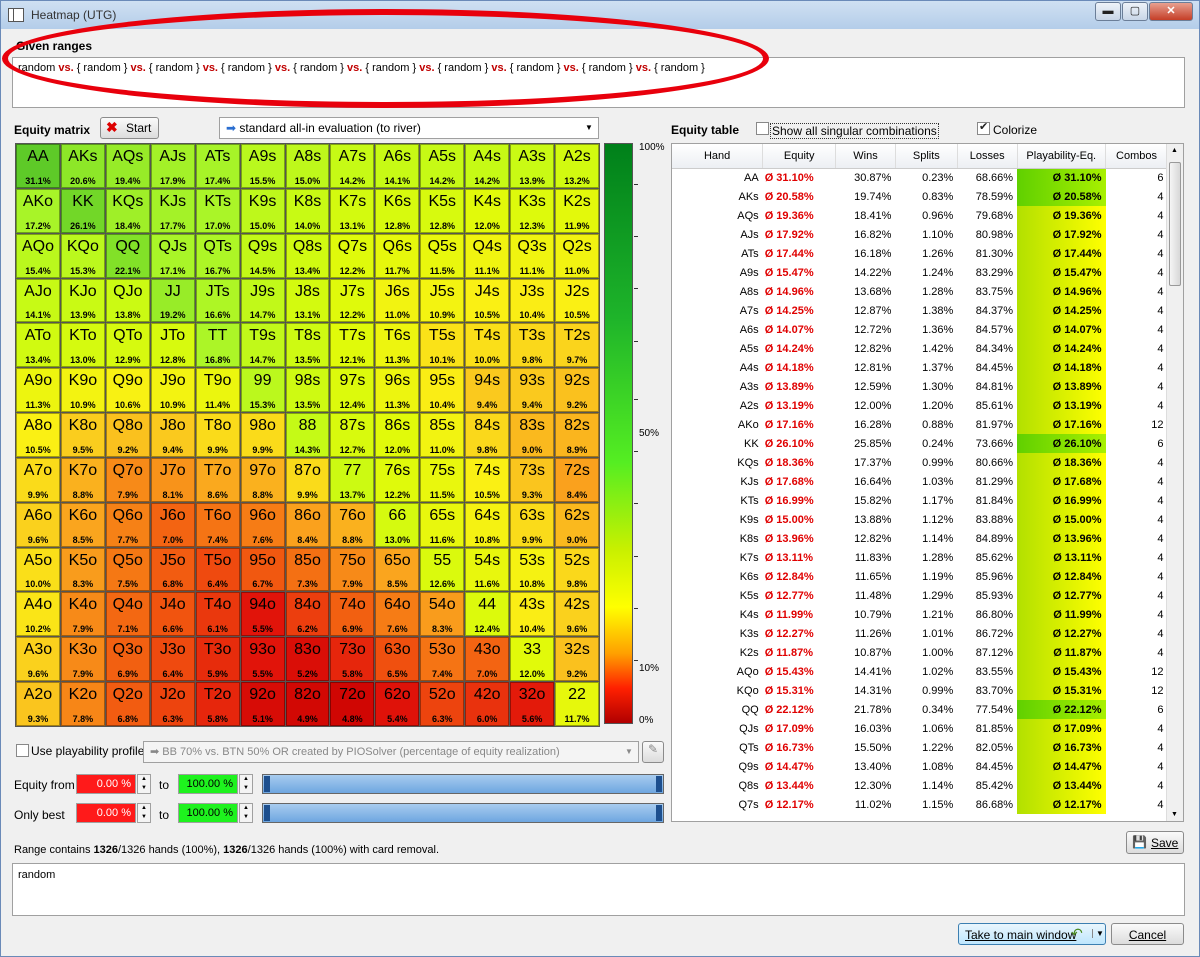 This screenshot has width=1200, height=957. Describe the element at coordinates (983, 127) in the screenshot. I see `colorize-checkbox` at that location.